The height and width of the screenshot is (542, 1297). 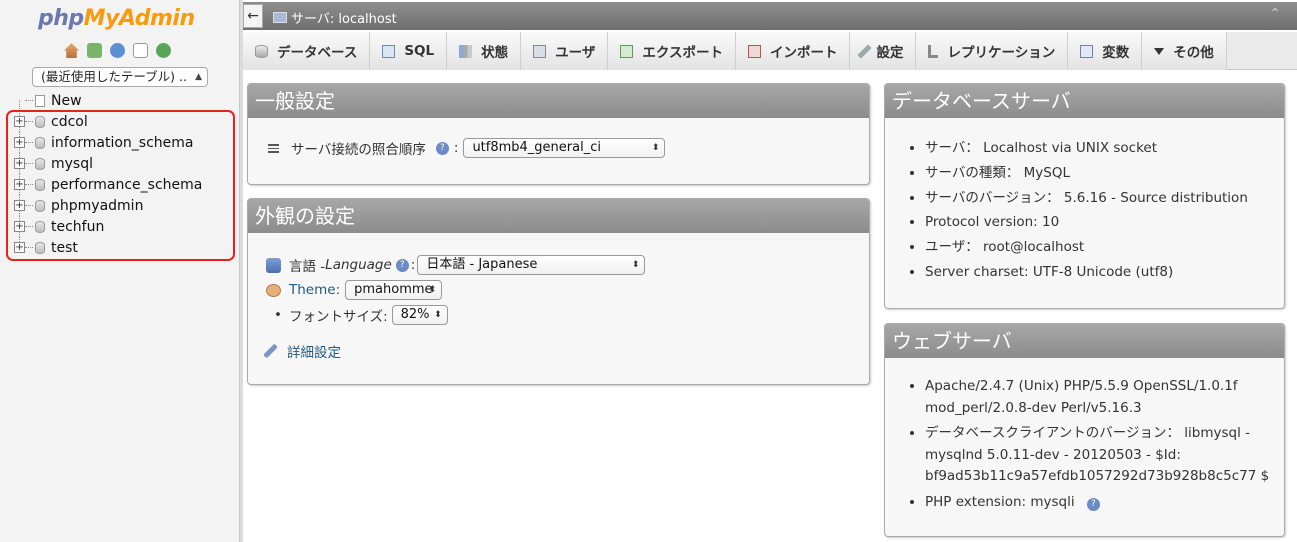 I want to click on panel-title: 外観の設定, so click(x=558, y=216).